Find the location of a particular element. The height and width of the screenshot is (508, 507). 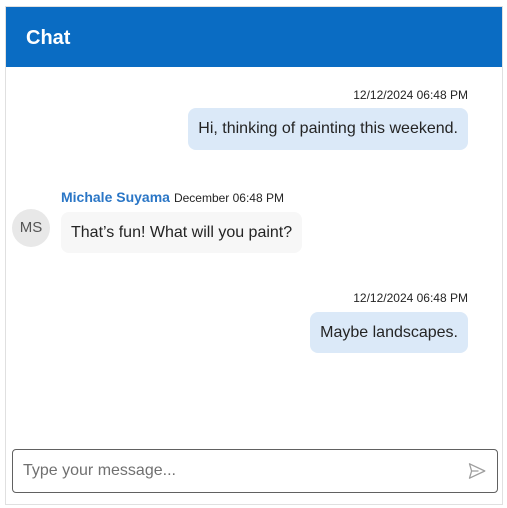

send-icon is located at coordinates (477, 471).